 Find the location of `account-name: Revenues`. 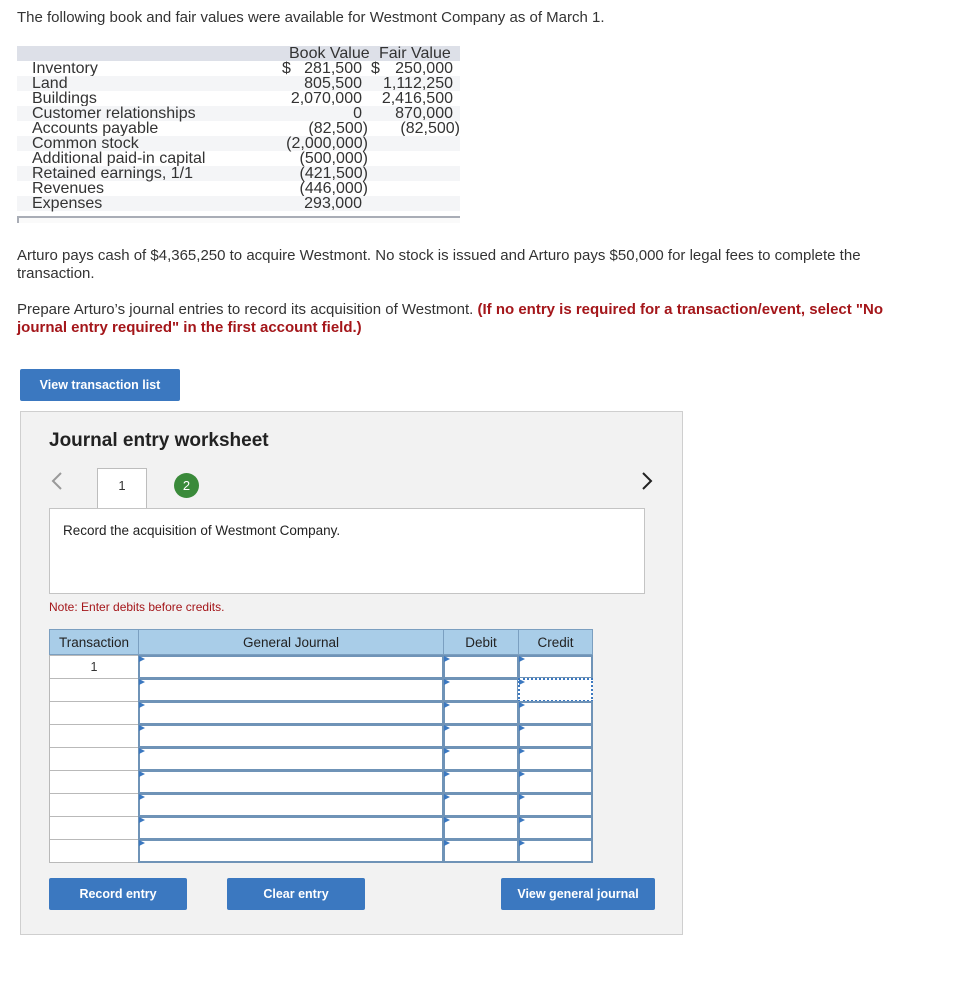

account-name: Revenues is located at coordinates (68, 188).